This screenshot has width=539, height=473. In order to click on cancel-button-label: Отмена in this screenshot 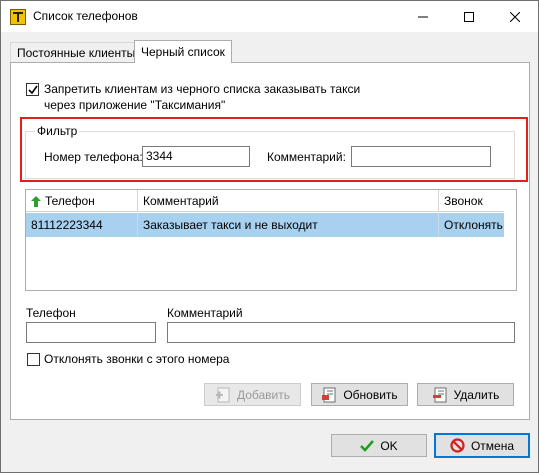, I will do `click(492, 445)`.